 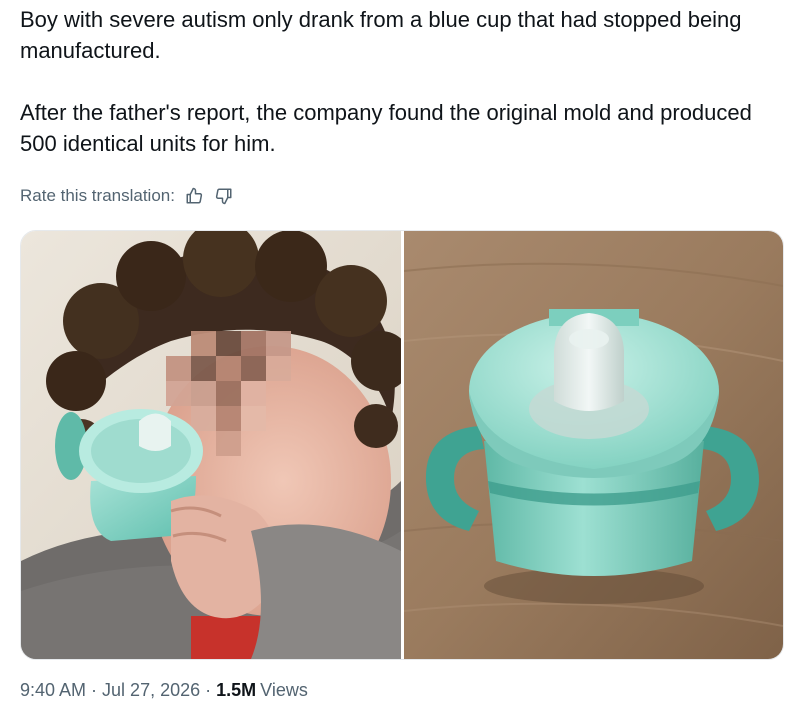 I want to click on tweet-meta-row: 9:40 AM · Jul 27, 2026 · 1.5M Views, so click(x=164, y=690).